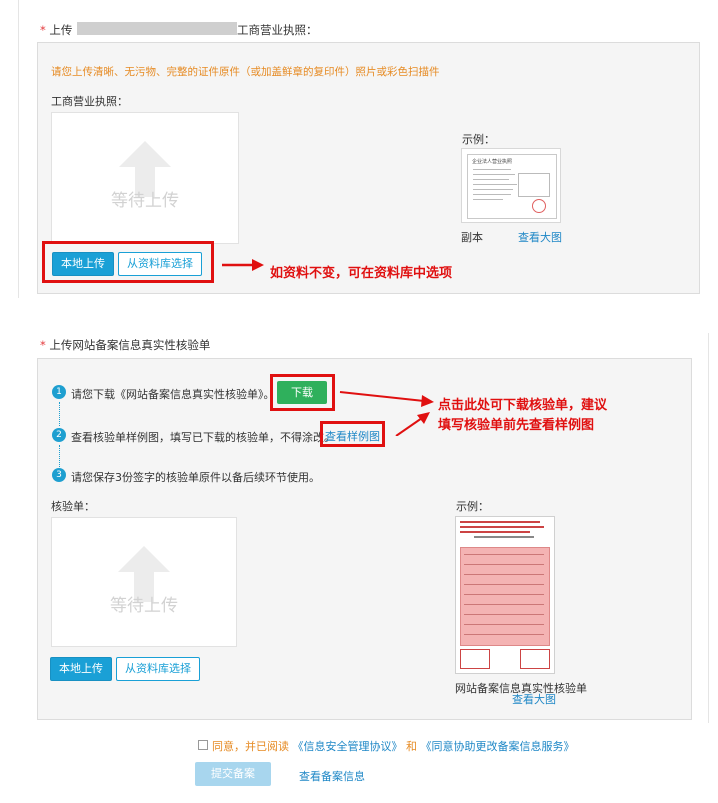 This screenshot has height=803, width=718. What do you see at coordinates (708, 528) in the screenshot?
I see `section2-right-border` at bounding box center [708, 528].